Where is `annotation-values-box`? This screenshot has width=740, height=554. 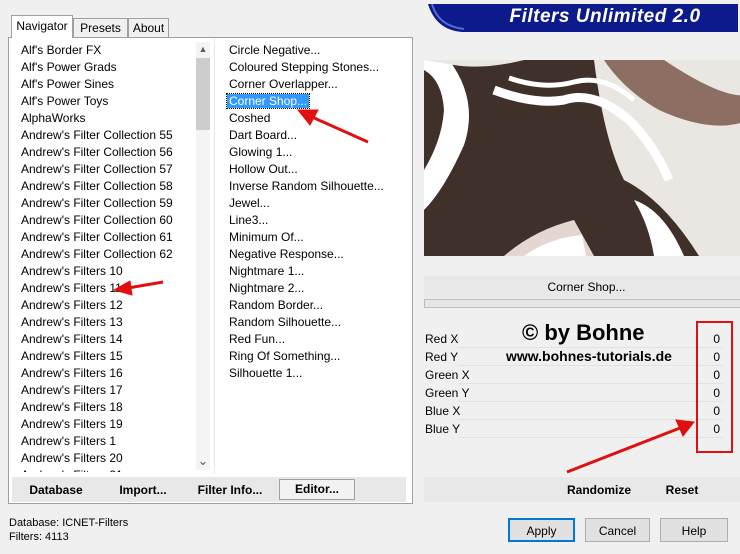 annotation-values-box is located at coordinates (714, 387).